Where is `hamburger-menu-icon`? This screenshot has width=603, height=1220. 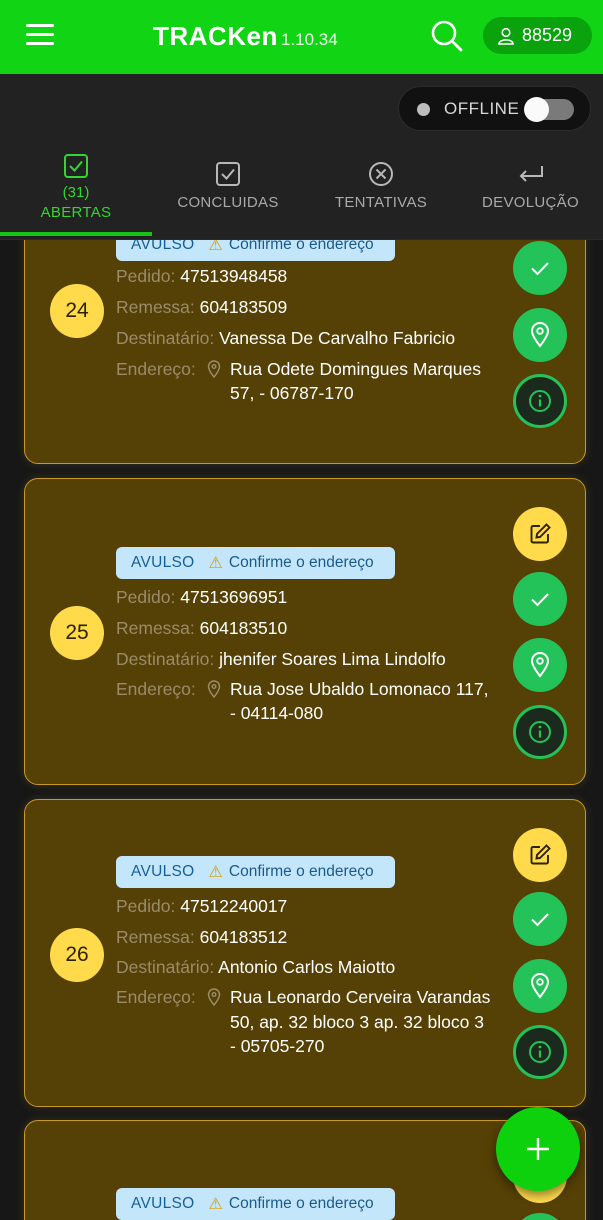 hamburger-menu-icon is located at coordinates (41, 36).